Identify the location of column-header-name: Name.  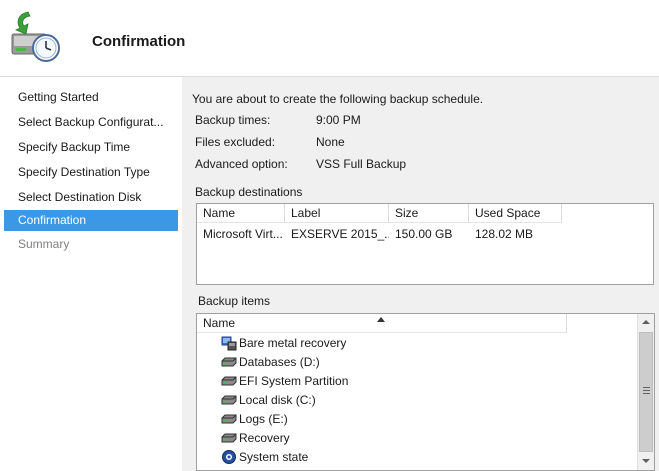
(241, 213).